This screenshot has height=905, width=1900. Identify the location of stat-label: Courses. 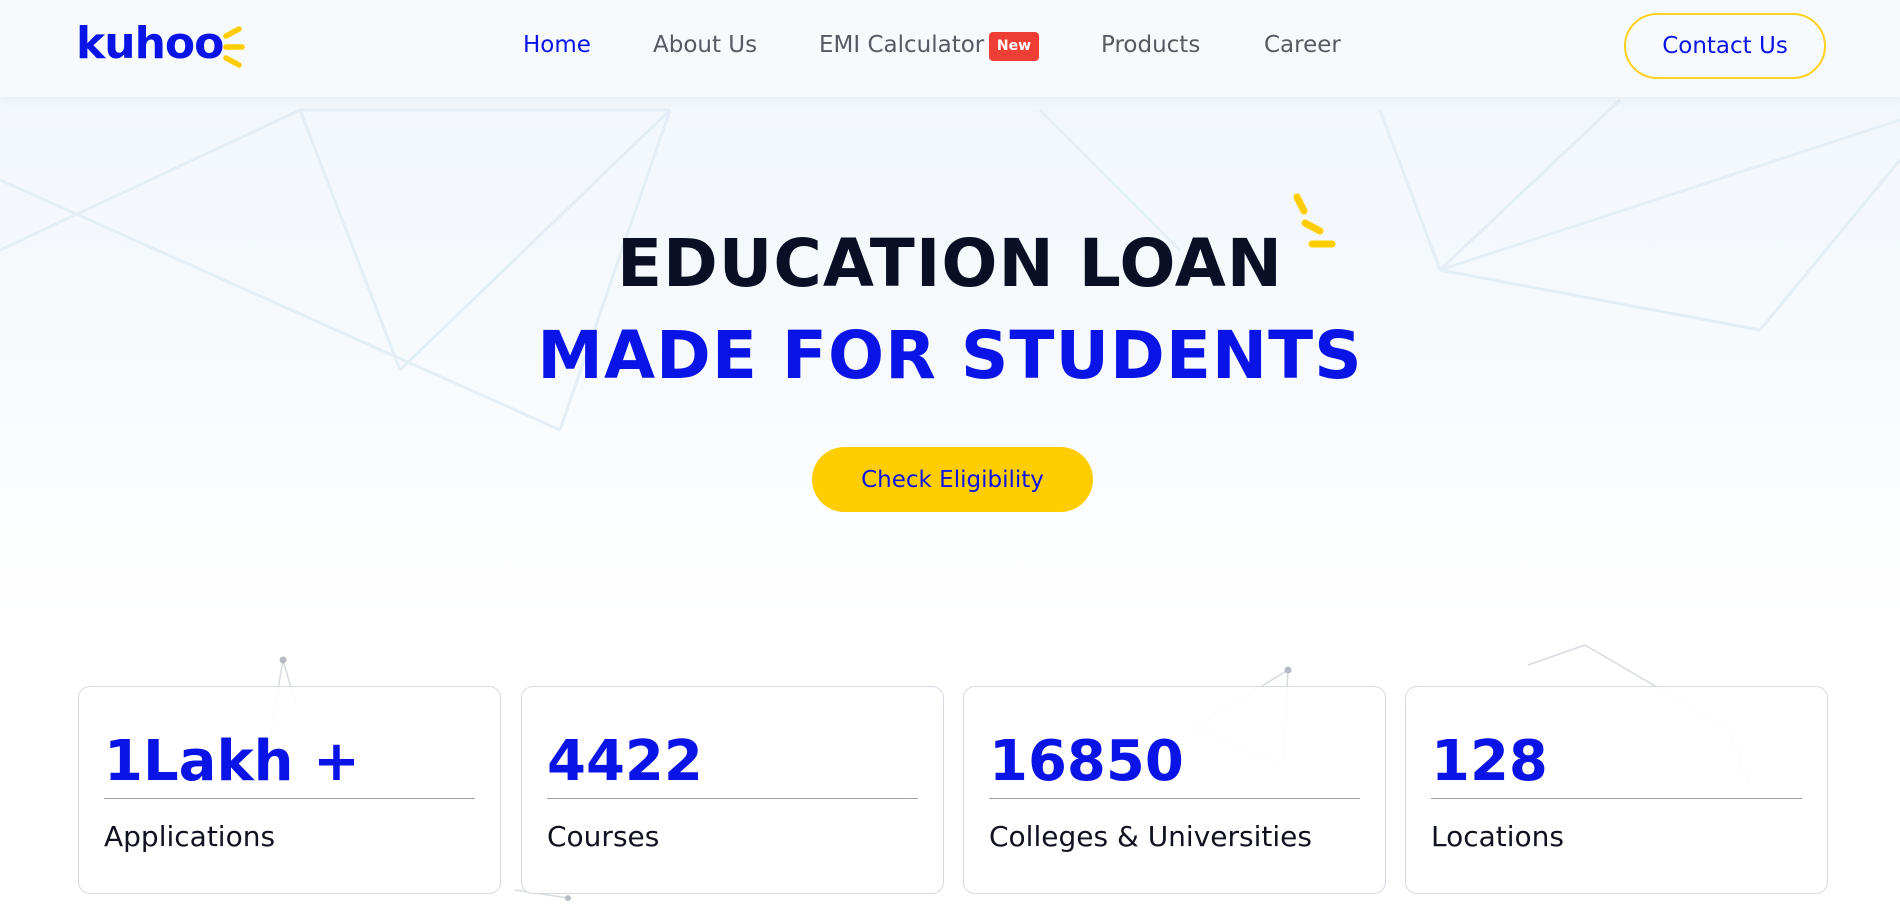
(603, 836).